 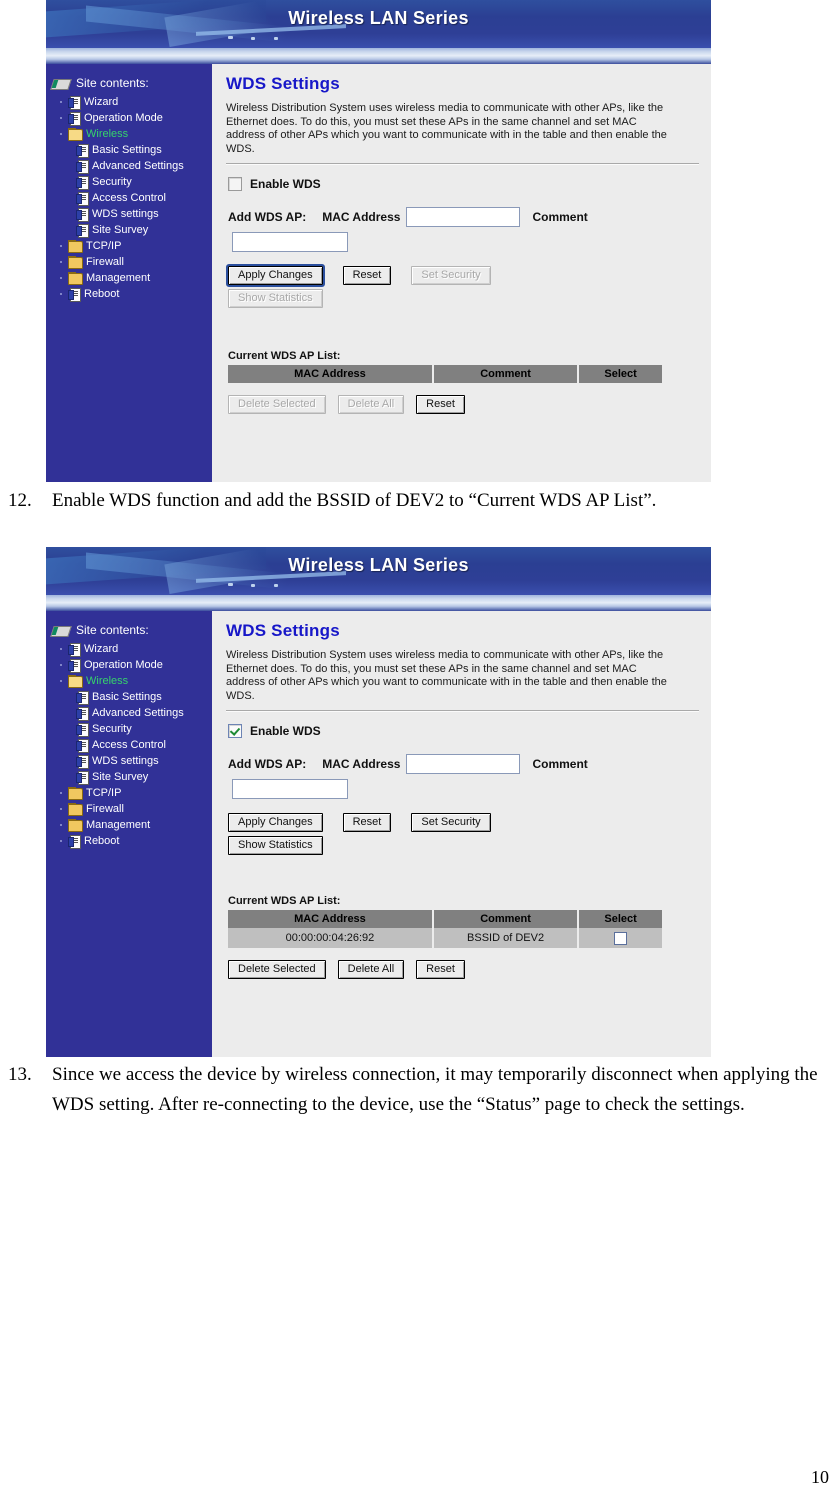 I want to click on column-header-select: Select, so click(x=620, y=374).